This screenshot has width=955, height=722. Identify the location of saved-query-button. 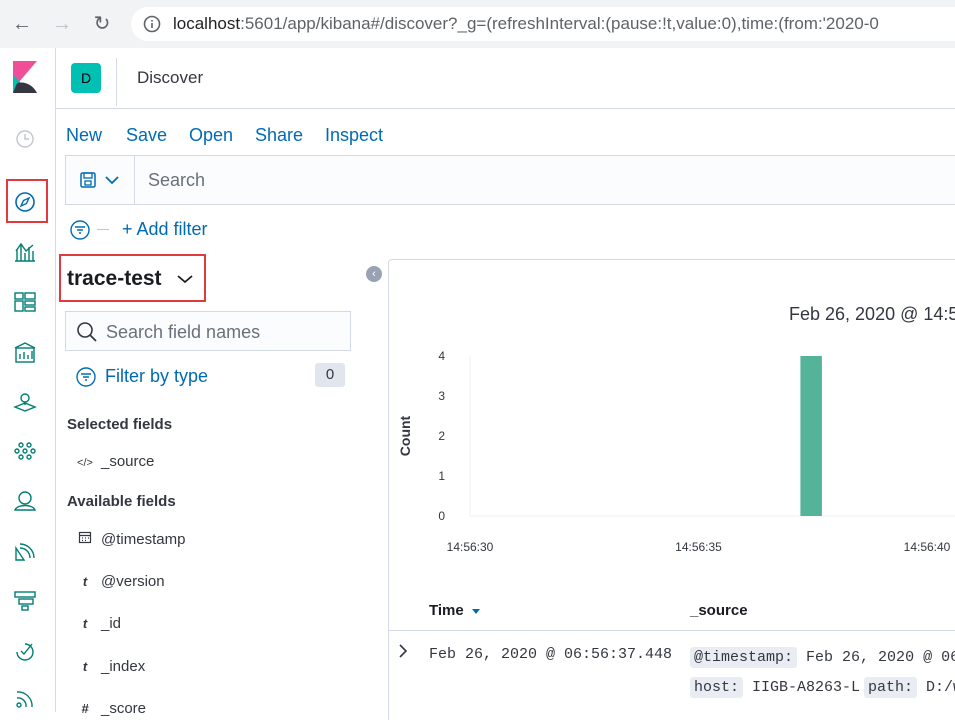
(100, 180).